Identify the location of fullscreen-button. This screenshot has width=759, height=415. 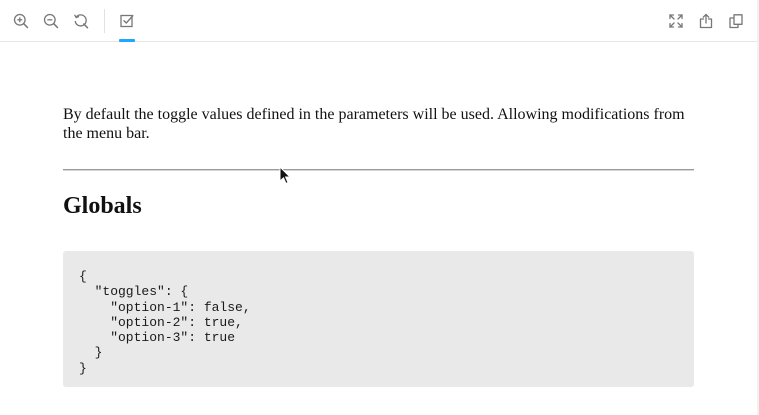
(676, 21).